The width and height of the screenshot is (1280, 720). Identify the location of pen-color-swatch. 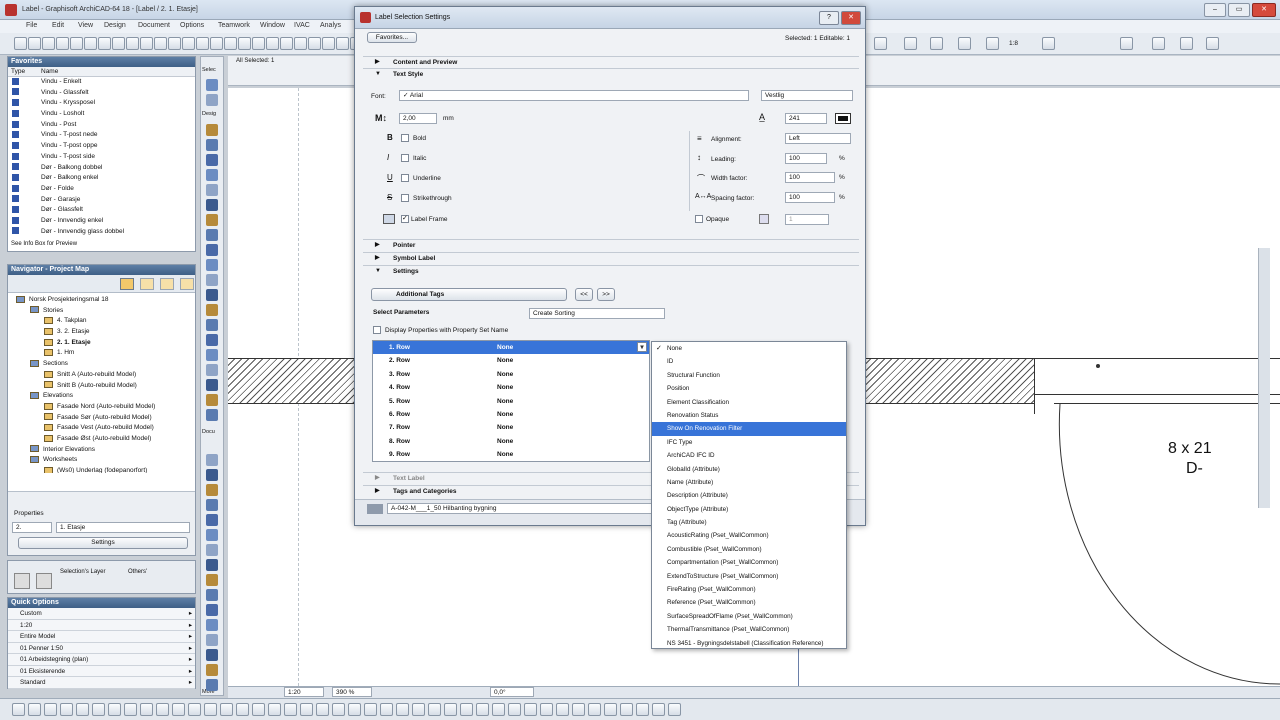
(843, 118).